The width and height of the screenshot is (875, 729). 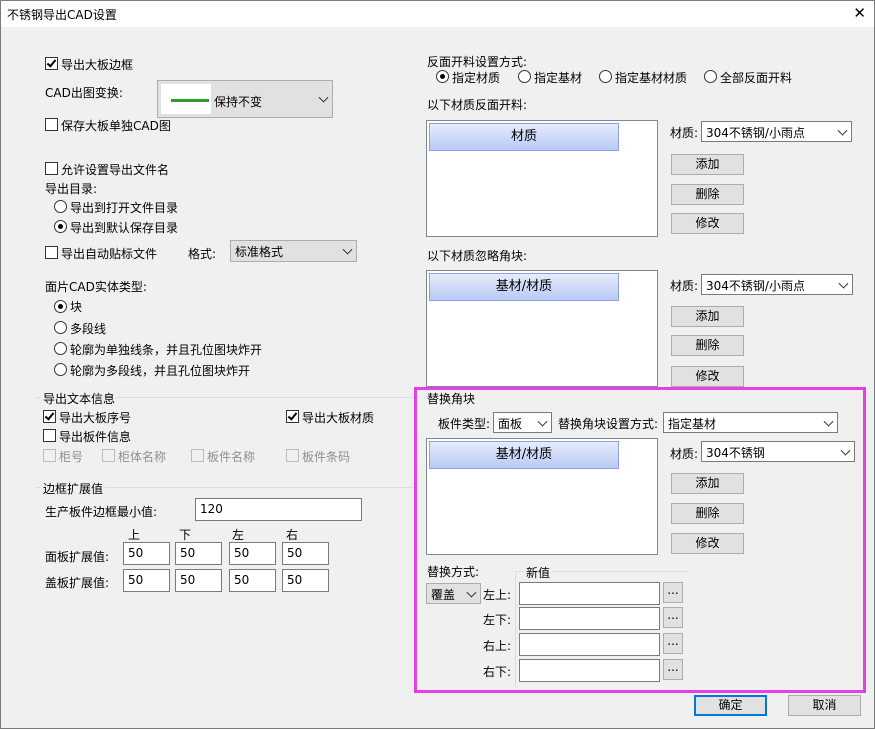 What do you see at coordinates (77, 583) in the screenshot?
I see `cover-ext-label: 盖板扩展值:` at bounding box center [77, 583].